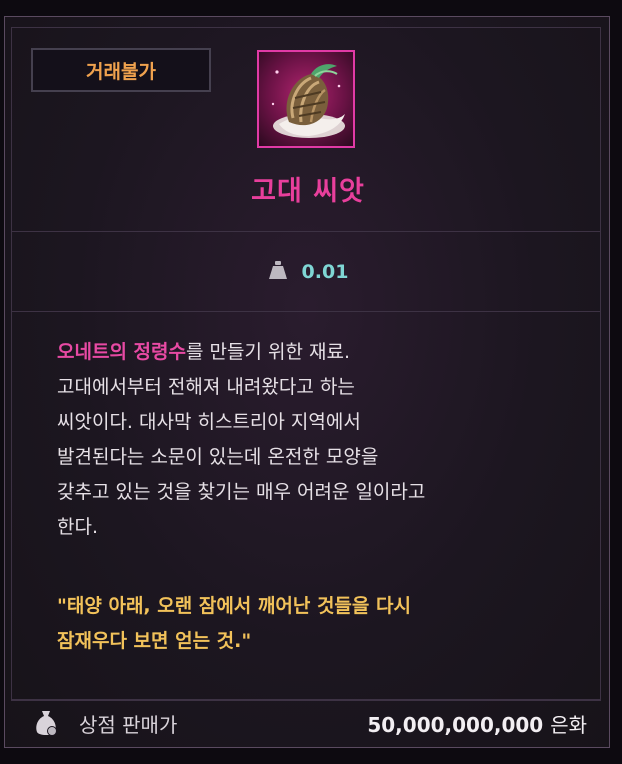 The image size is (622, 764). What do you see at coordinates (317, 624) in the screenshot?
I see `item-quote: "태양 아래, 오랜 잠에서 깨어난 것들을 다시 잠재우다 보면 얻는 것."` at bounding box center [317, 624].